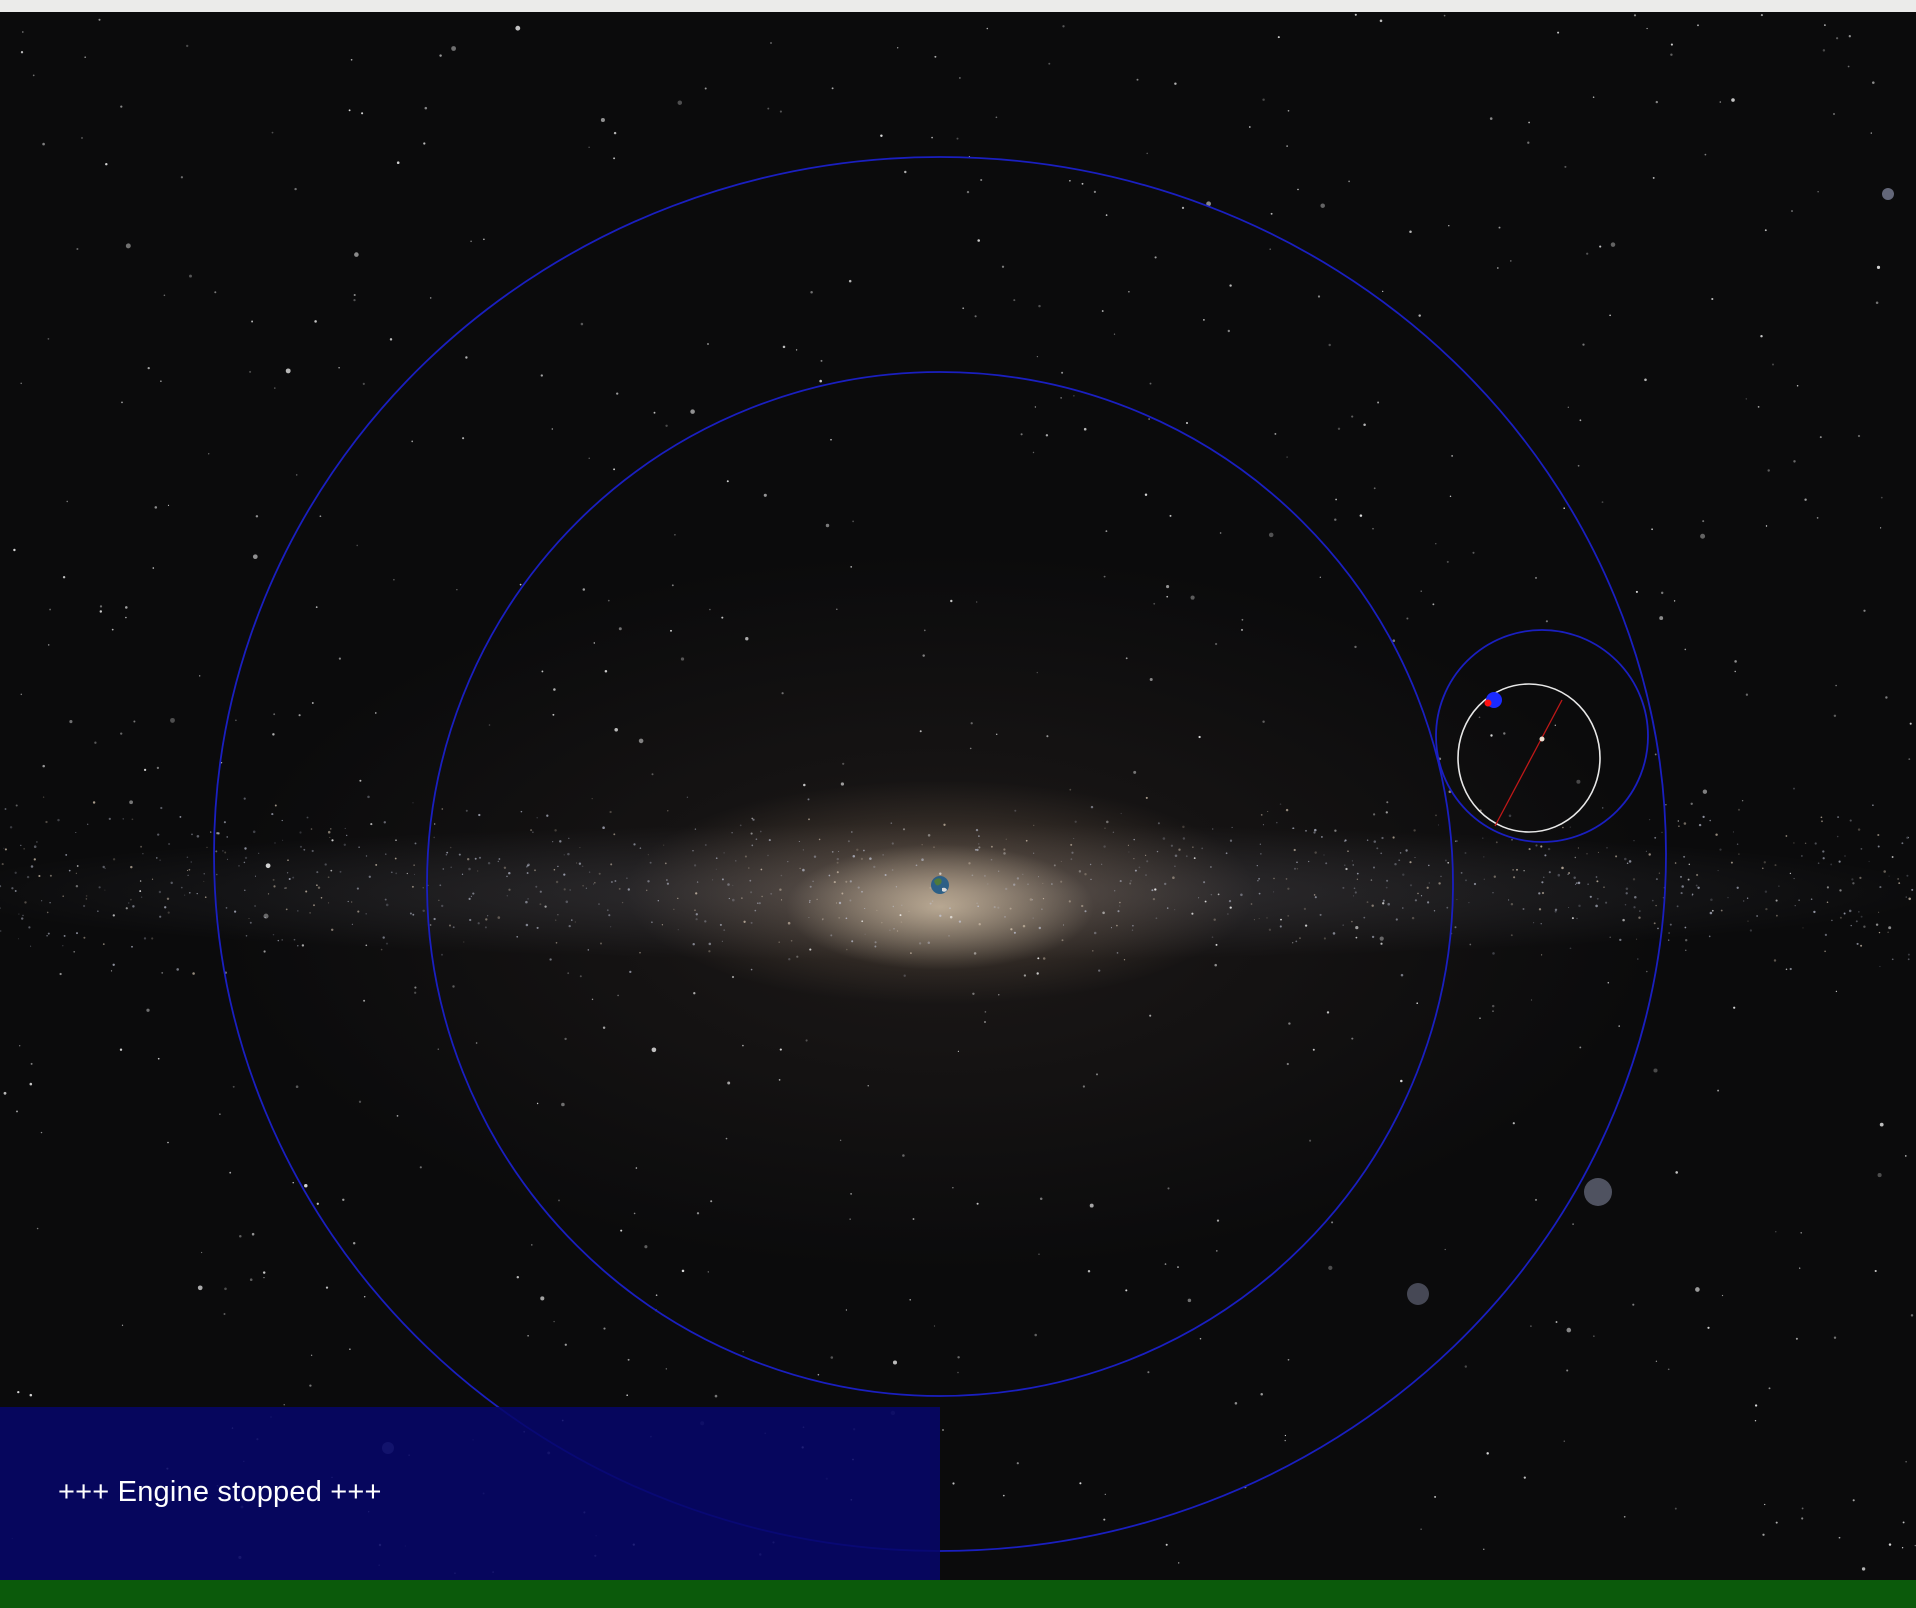  I want to click on trajectory-line, so click(1528, 763).